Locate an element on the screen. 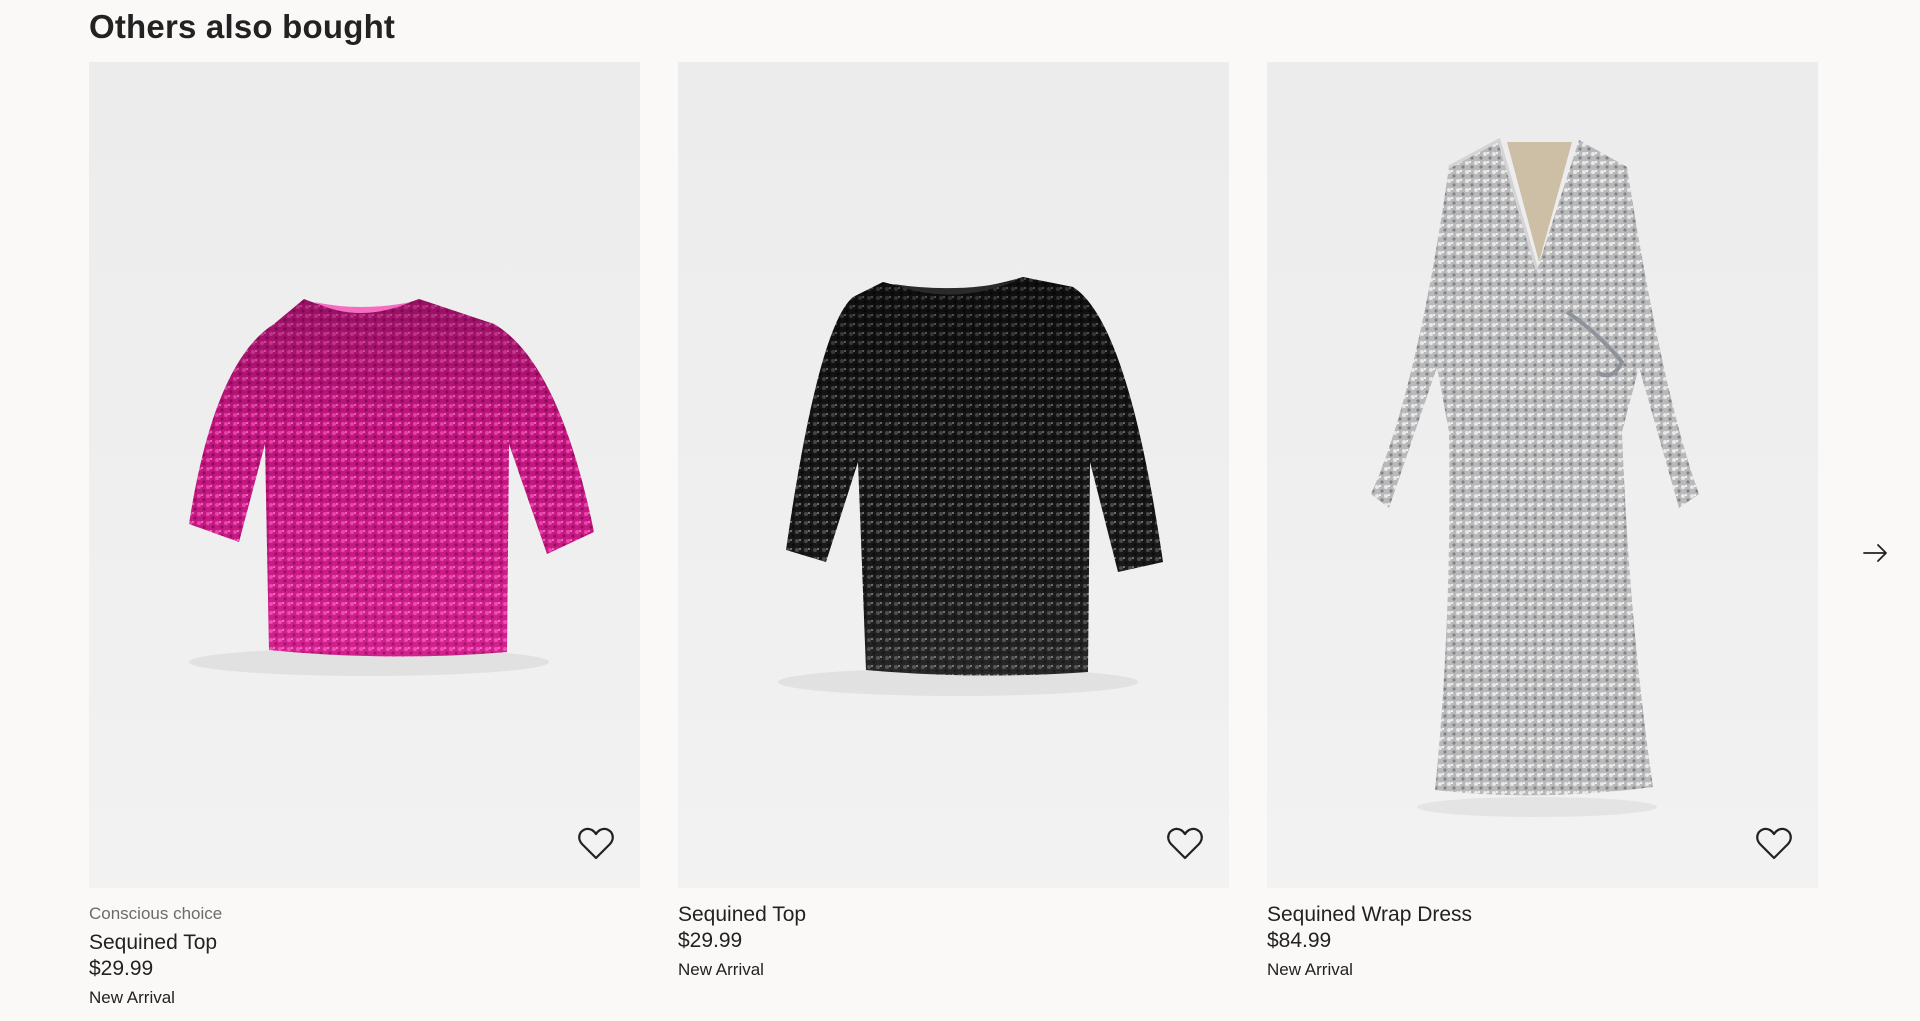  pink-sequined-top-image is located at coordinates (391, 487).